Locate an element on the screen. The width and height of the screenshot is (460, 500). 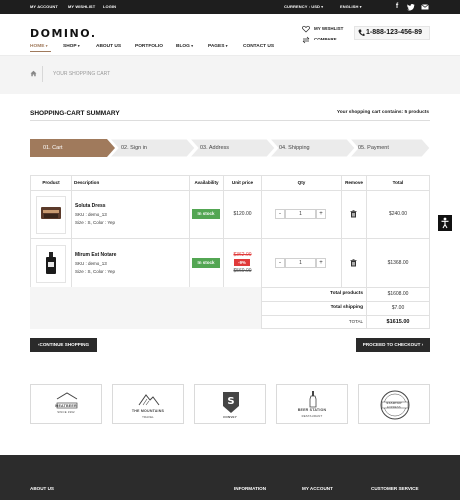
row-total: $1368.00 is located at coordinates (398, 263).